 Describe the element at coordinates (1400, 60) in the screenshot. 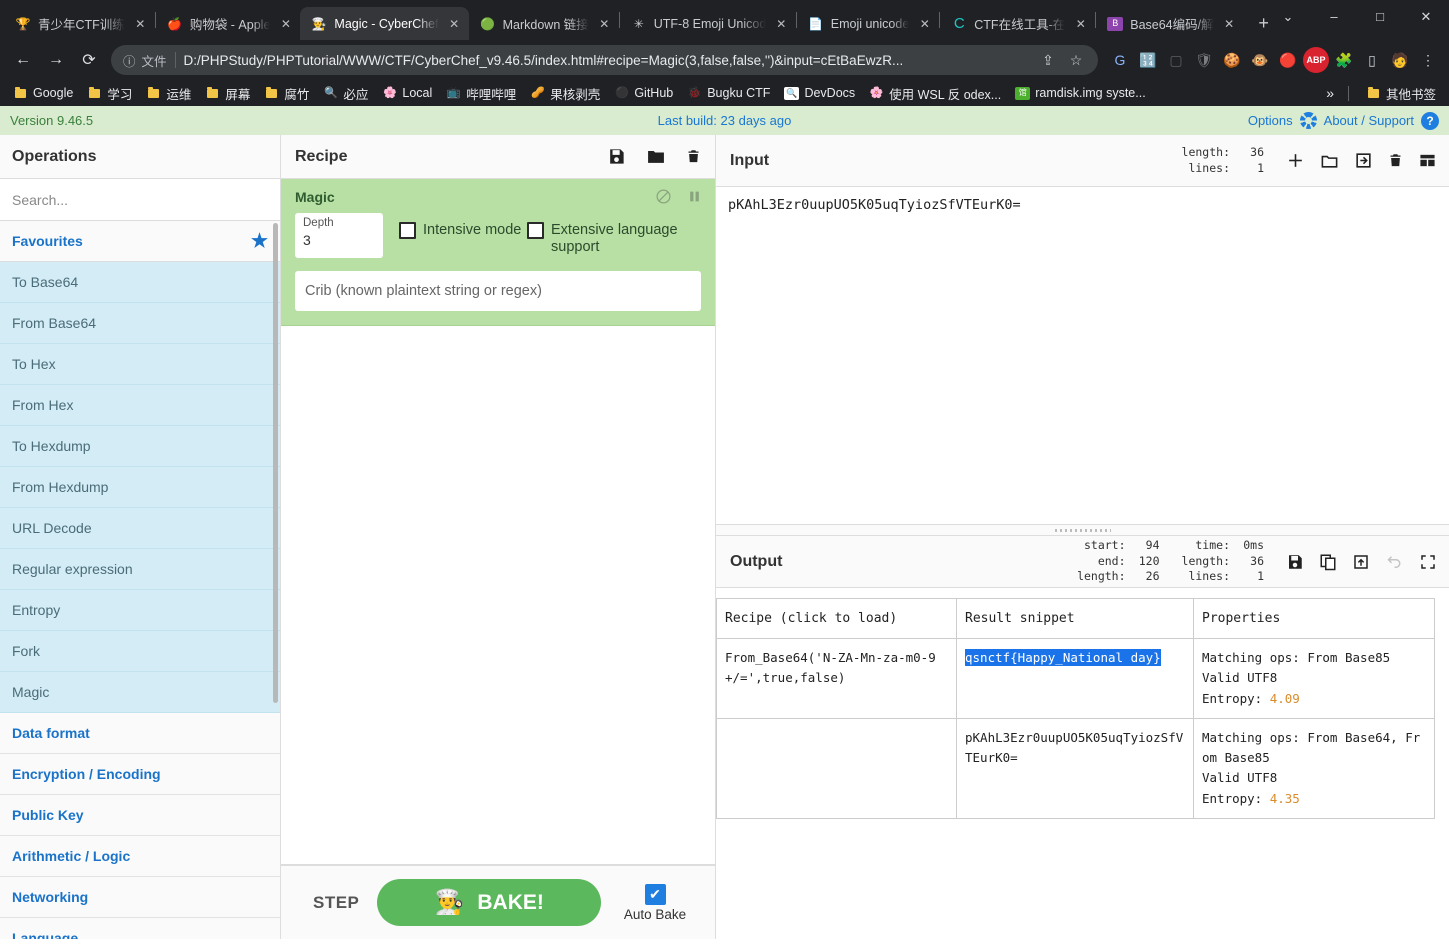

I see `avatar-icon: 🧑` at that location.